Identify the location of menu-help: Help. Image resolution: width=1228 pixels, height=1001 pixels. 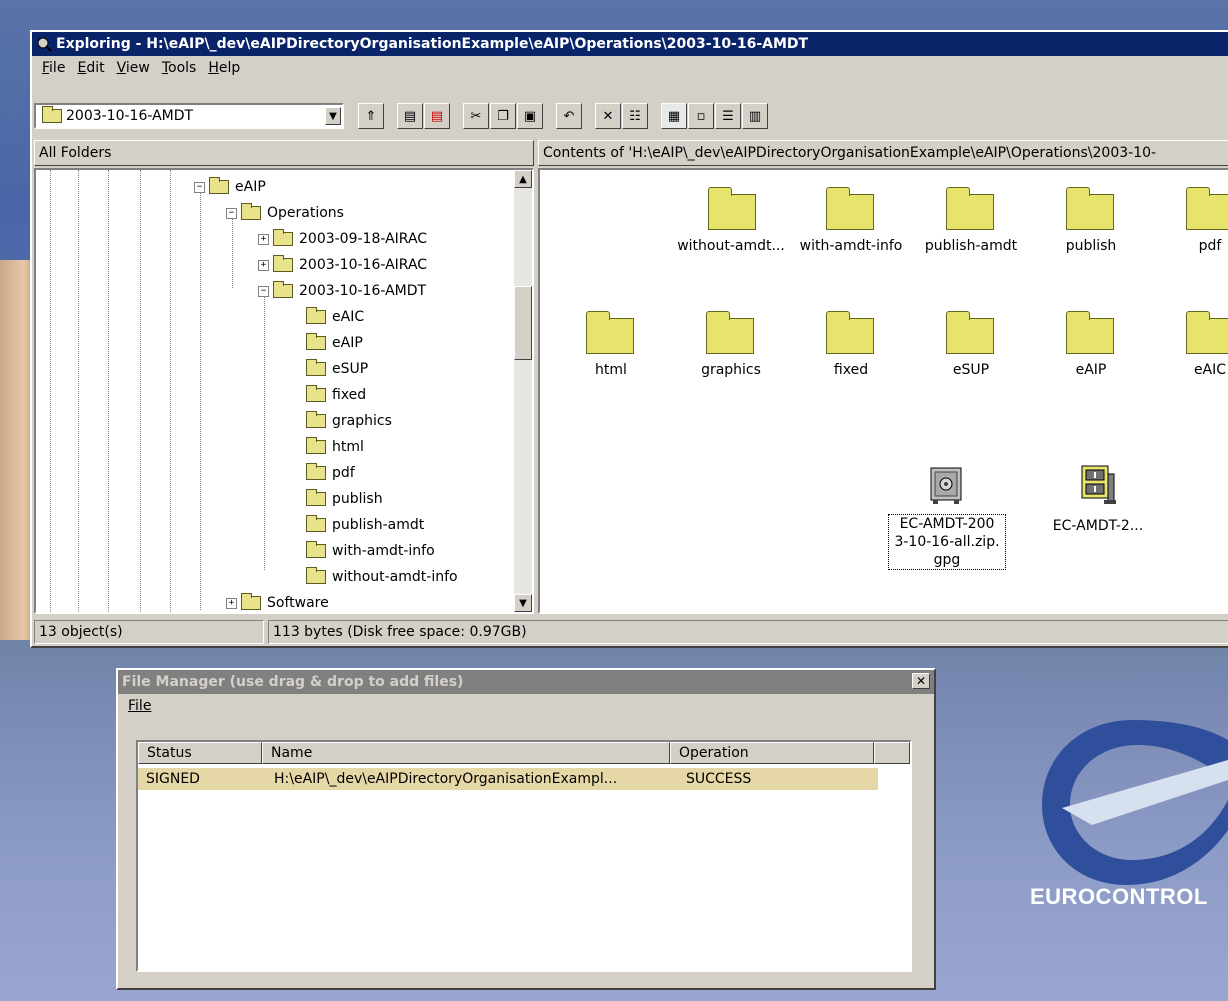
(224, 68).